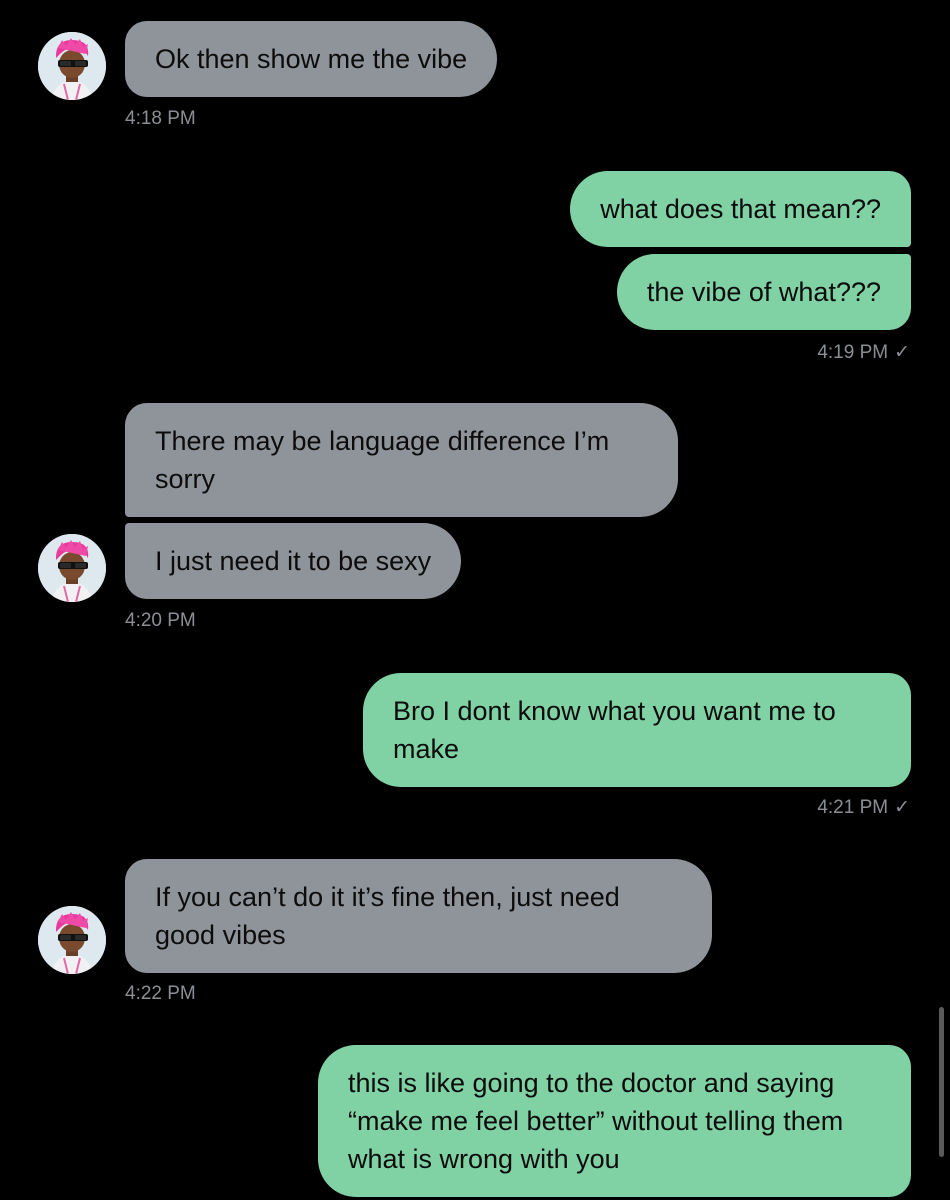 This screenshot has height=1200, width=950. I want to click on message-outgoing: what does that mean??, so click(740, 209).